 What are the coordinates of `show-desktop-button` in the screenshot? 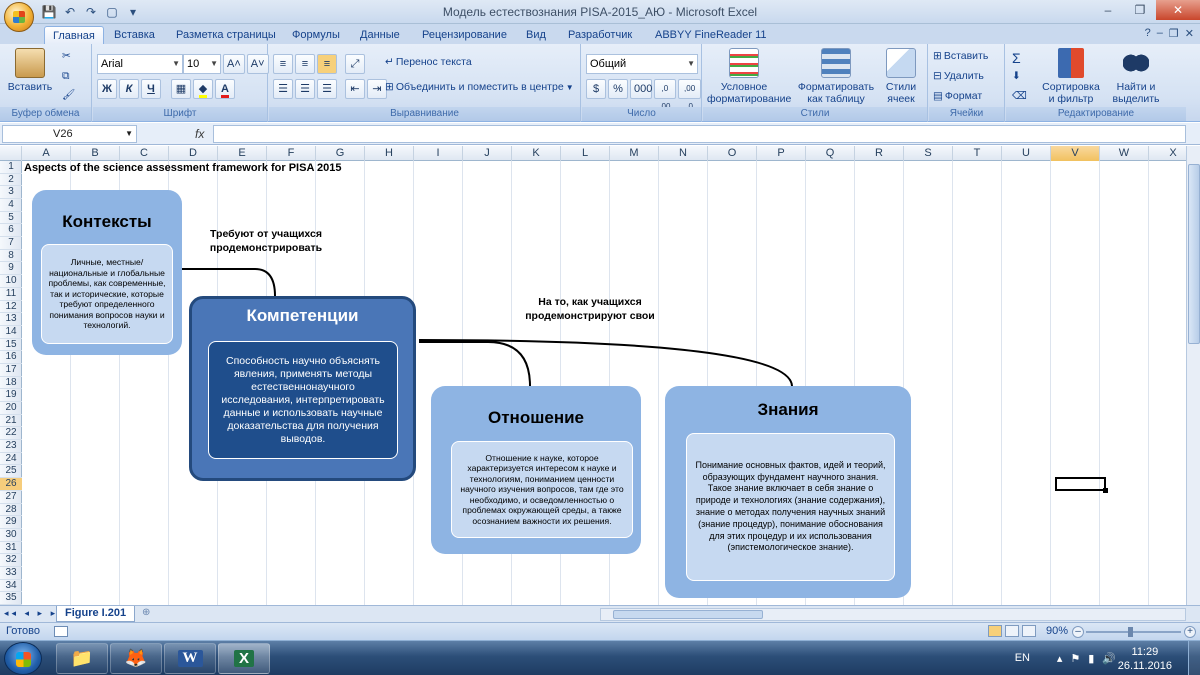 It's located at (1194, 658).